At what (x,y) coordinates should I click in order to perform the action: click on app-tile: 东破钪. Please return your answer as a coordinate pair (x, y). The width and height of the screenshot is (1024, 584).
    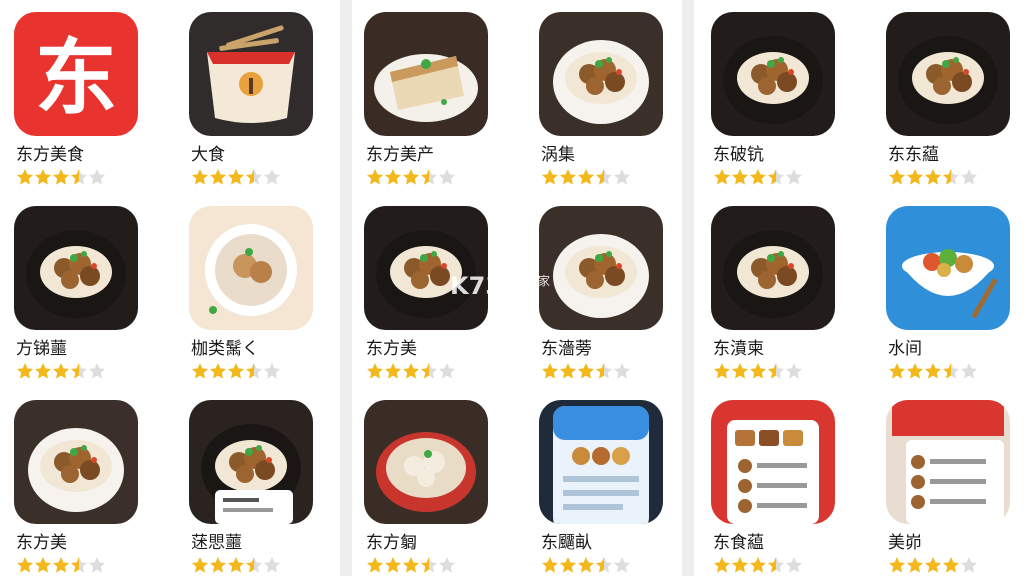
    Looking at the image, I should click on (786, 101).